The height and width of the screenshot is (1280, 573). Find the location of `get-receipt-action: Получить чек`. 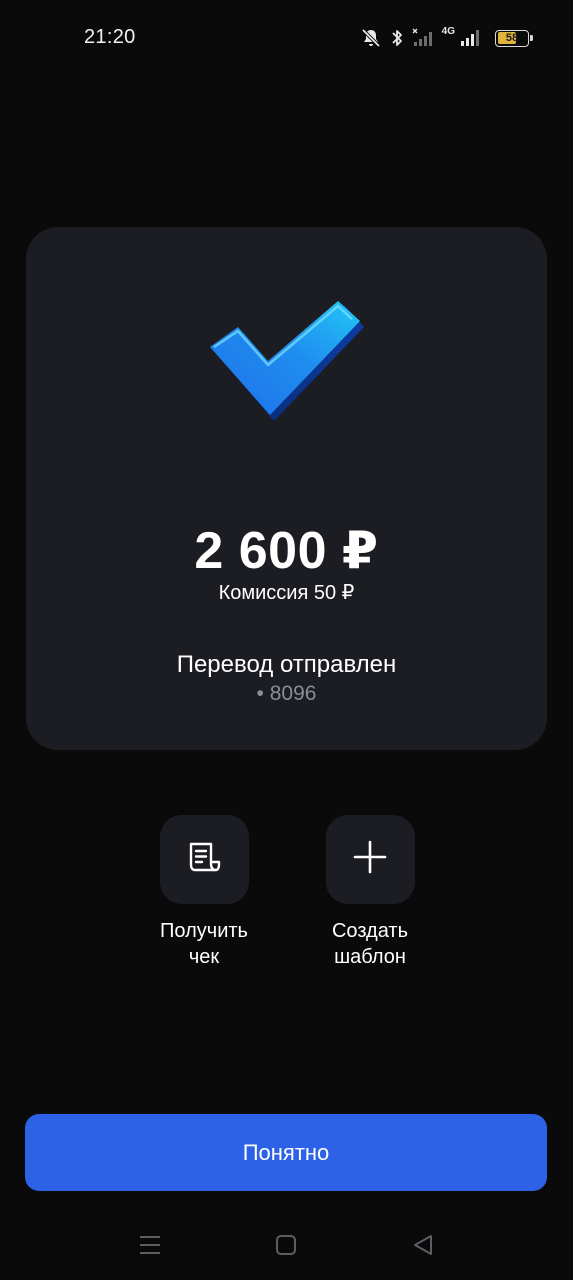

get-receipt-action: Получить чек is located at coordinates (204, 892).